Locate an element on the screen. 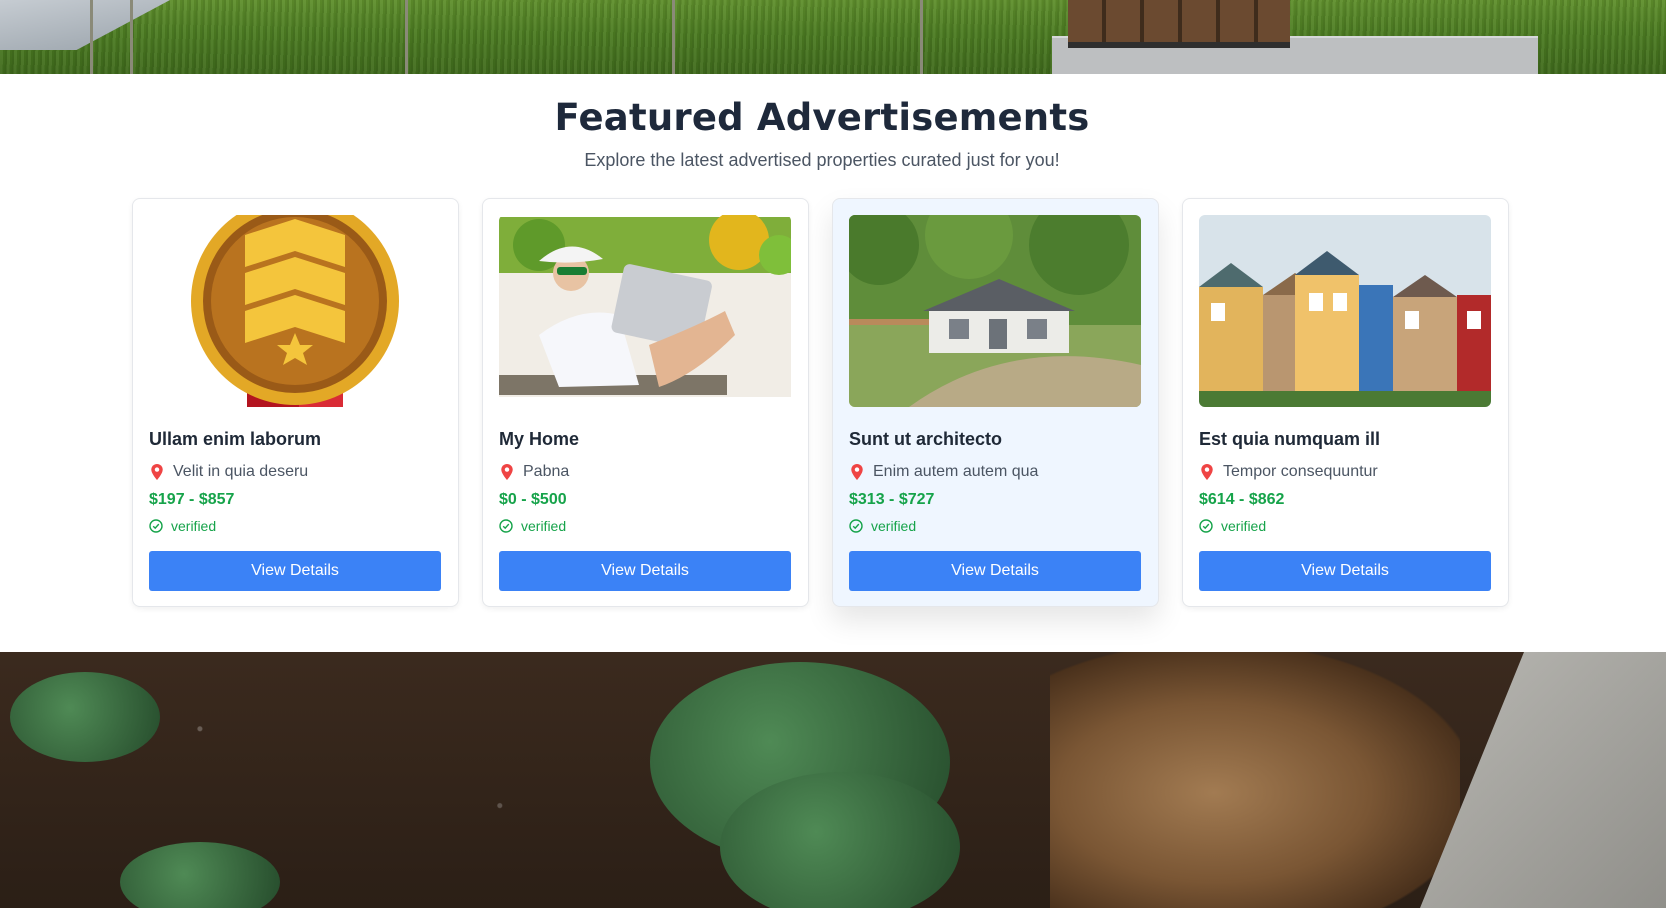 This screenshot has width=1666, height=908. card-location-text: Tempor consequuntur is located at coordinates (1300, 471).